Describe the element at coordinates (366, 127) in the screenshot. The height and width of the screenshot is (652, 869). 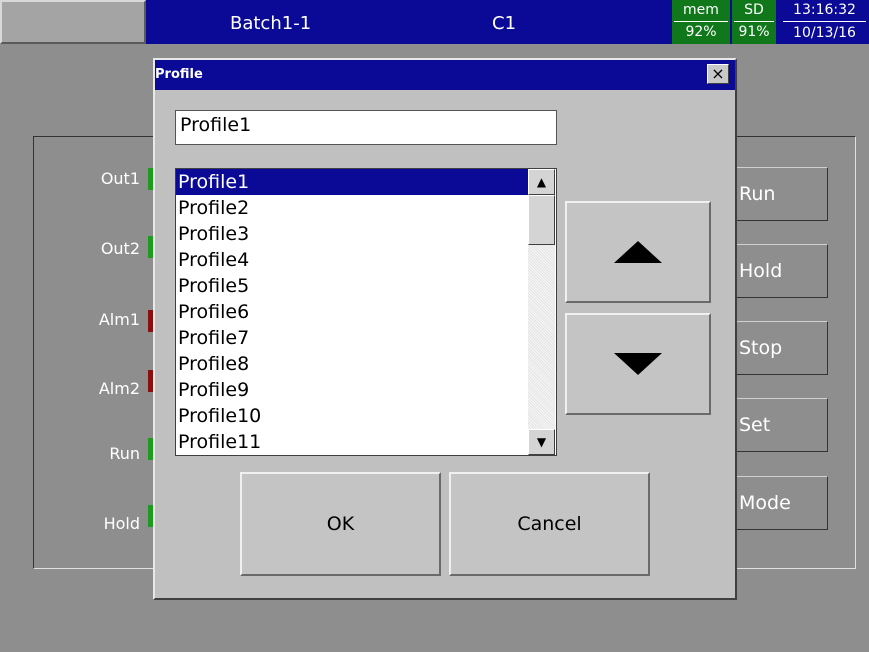
I see `profile-name-field: Profile1` at that location.